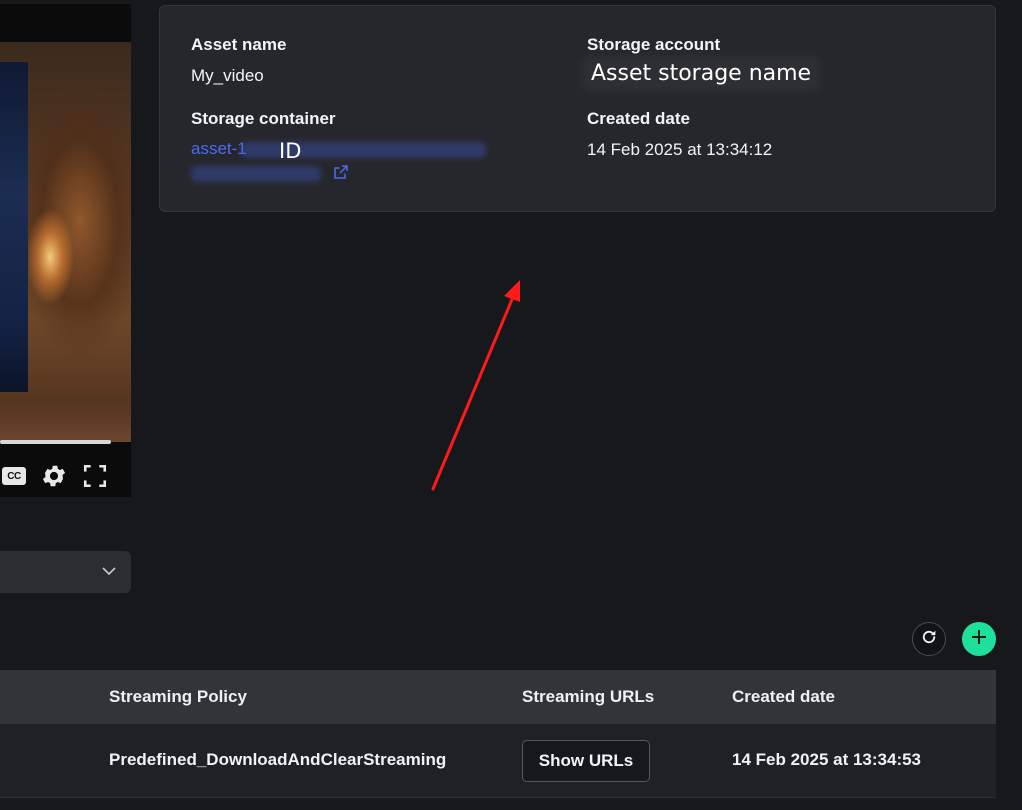 This screenshot has width=1022, height=810. I want to click on video-player: CC, so click(65, 250).